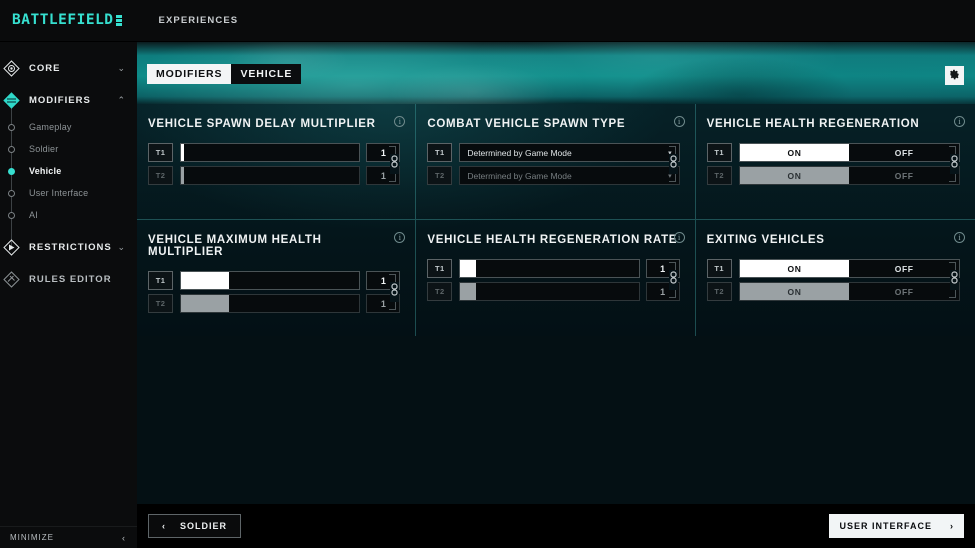 Image resolution: width=975 pixels, height=548 pixels. What do you see at coordinates (262, 124) in the screenshot?
I see `card-title: VEHICLE SPAWN DELAY MULTIPLIER` at bounding box center [262, 124].